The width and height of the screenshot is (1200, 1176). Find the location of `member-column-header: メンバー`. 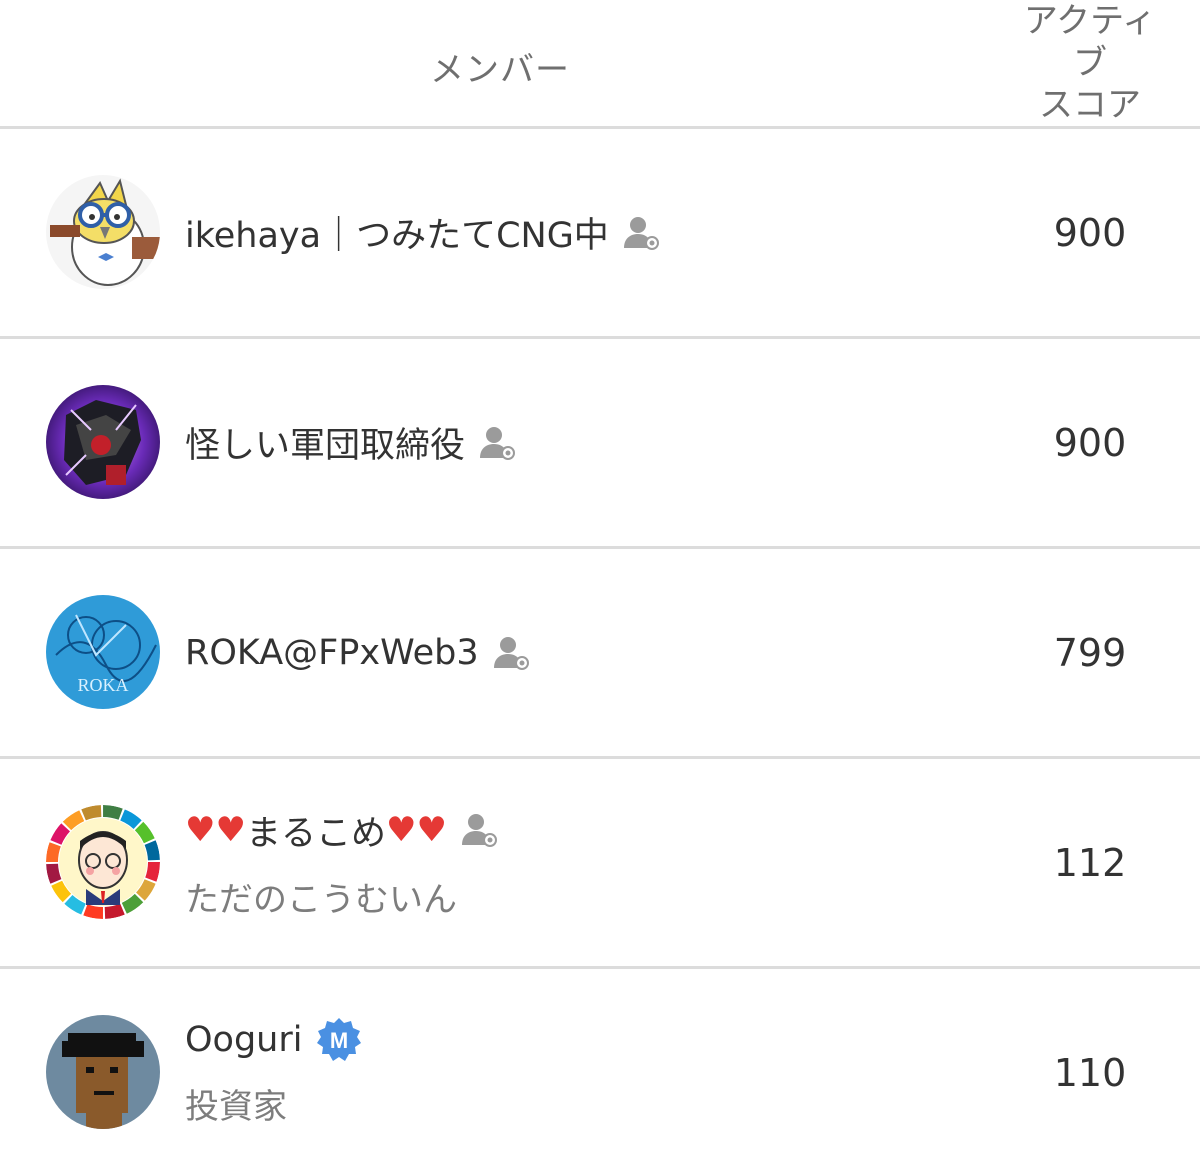

member-column-header: メンバー is located at coordinates (500, 66).